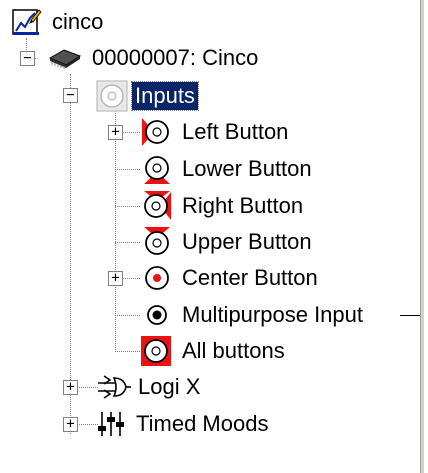  What do you see at coordinates (156, 132) in the screenshot?
I see `left-button-icon` at bounding box center [156, 132].